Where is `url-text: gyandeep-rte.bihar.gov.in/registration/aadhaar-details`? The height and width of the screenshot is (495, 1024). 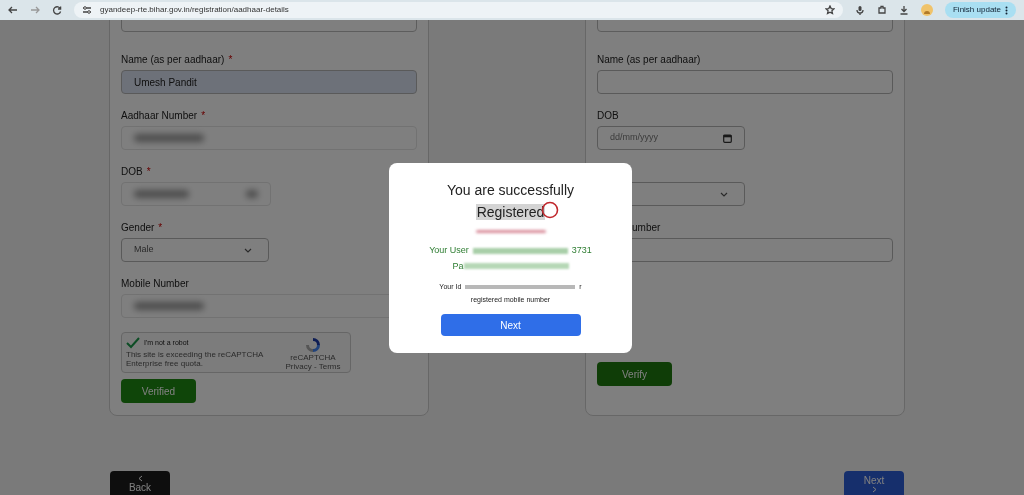
url-text: gyandeep-rte.bihar.gov.in/registration/aadhaar-details is located at coordinates (194, 10).